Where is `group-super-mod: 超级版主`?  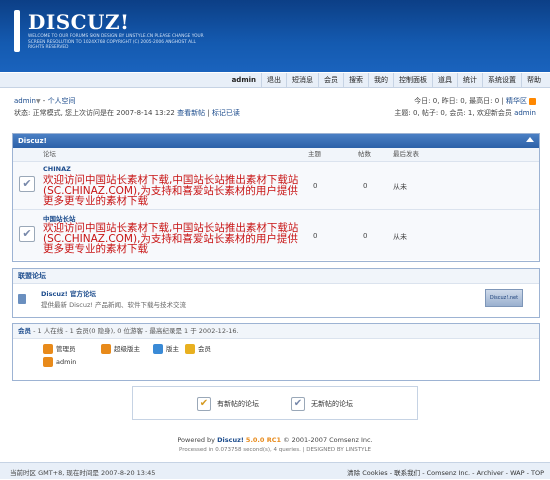
group-super-mod: 超级版主 is located at coordinates (120, 348).